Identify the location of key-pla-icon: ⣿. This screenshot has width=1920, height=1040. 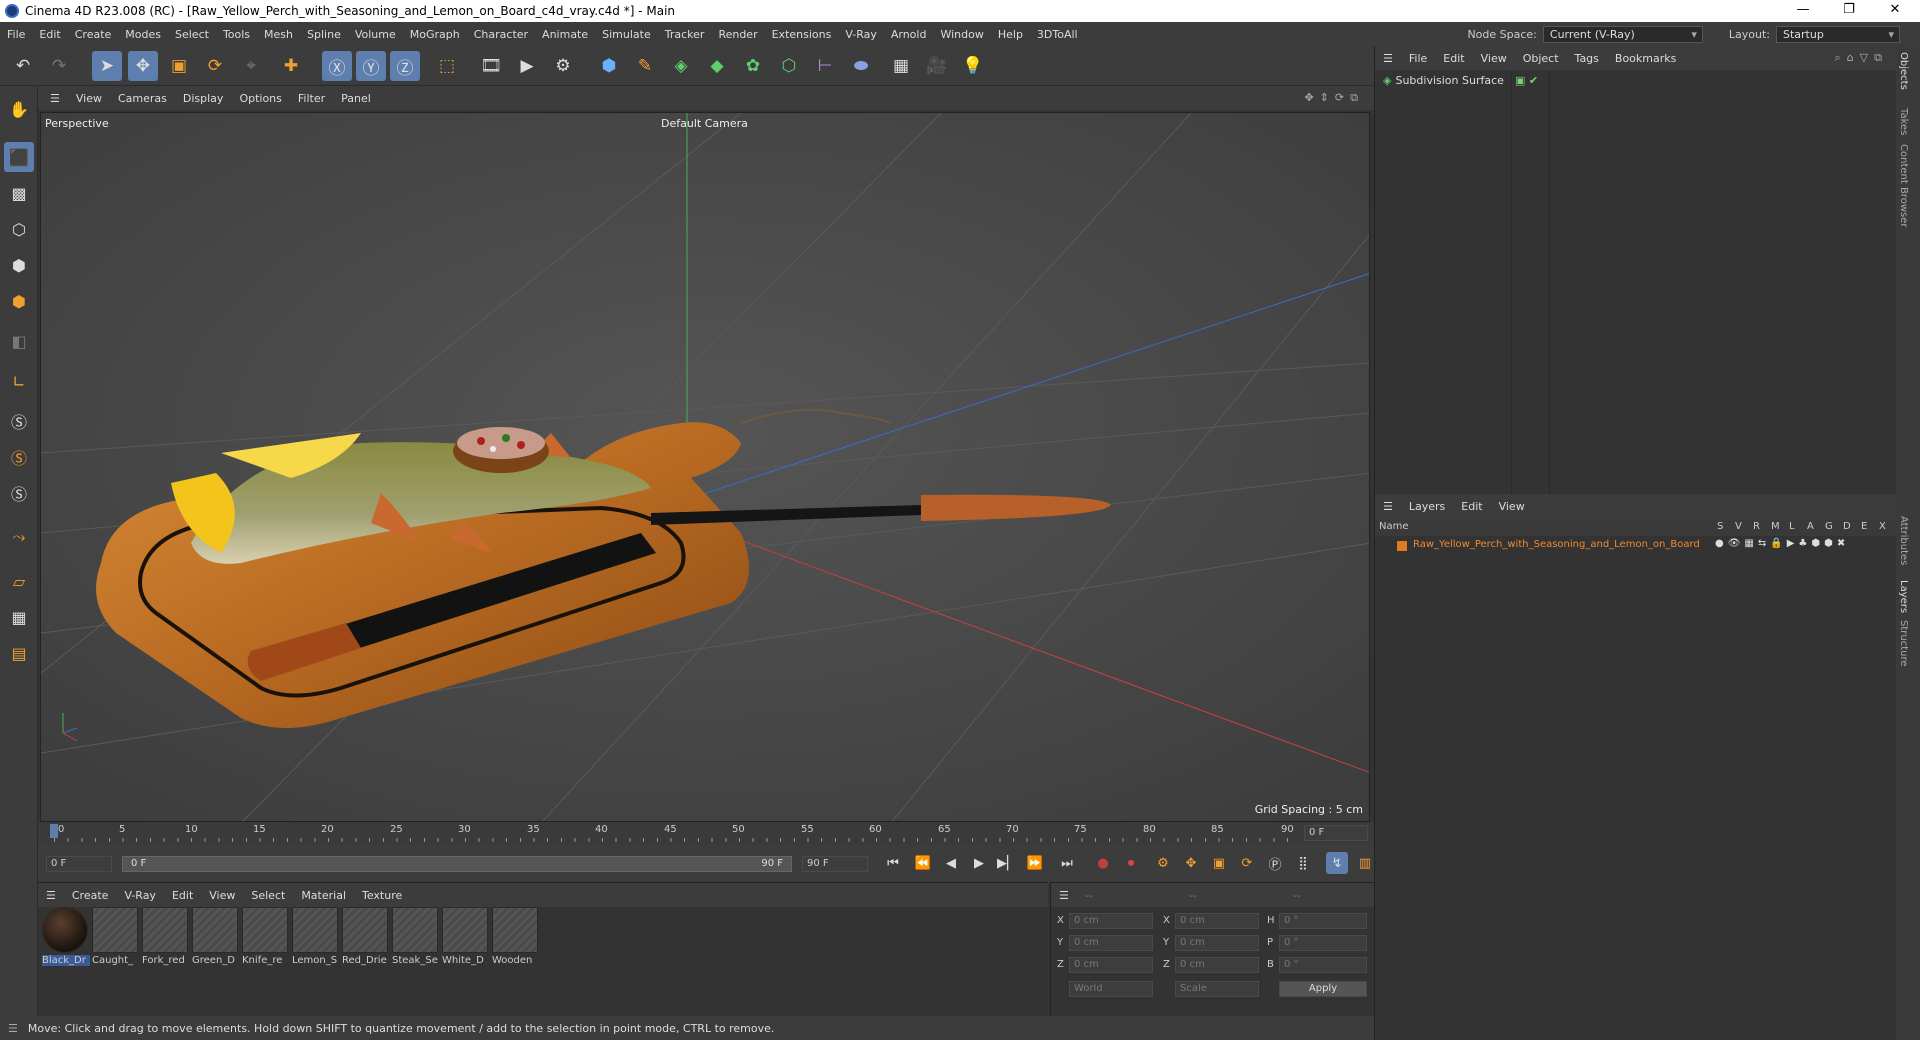
(1303, 863).